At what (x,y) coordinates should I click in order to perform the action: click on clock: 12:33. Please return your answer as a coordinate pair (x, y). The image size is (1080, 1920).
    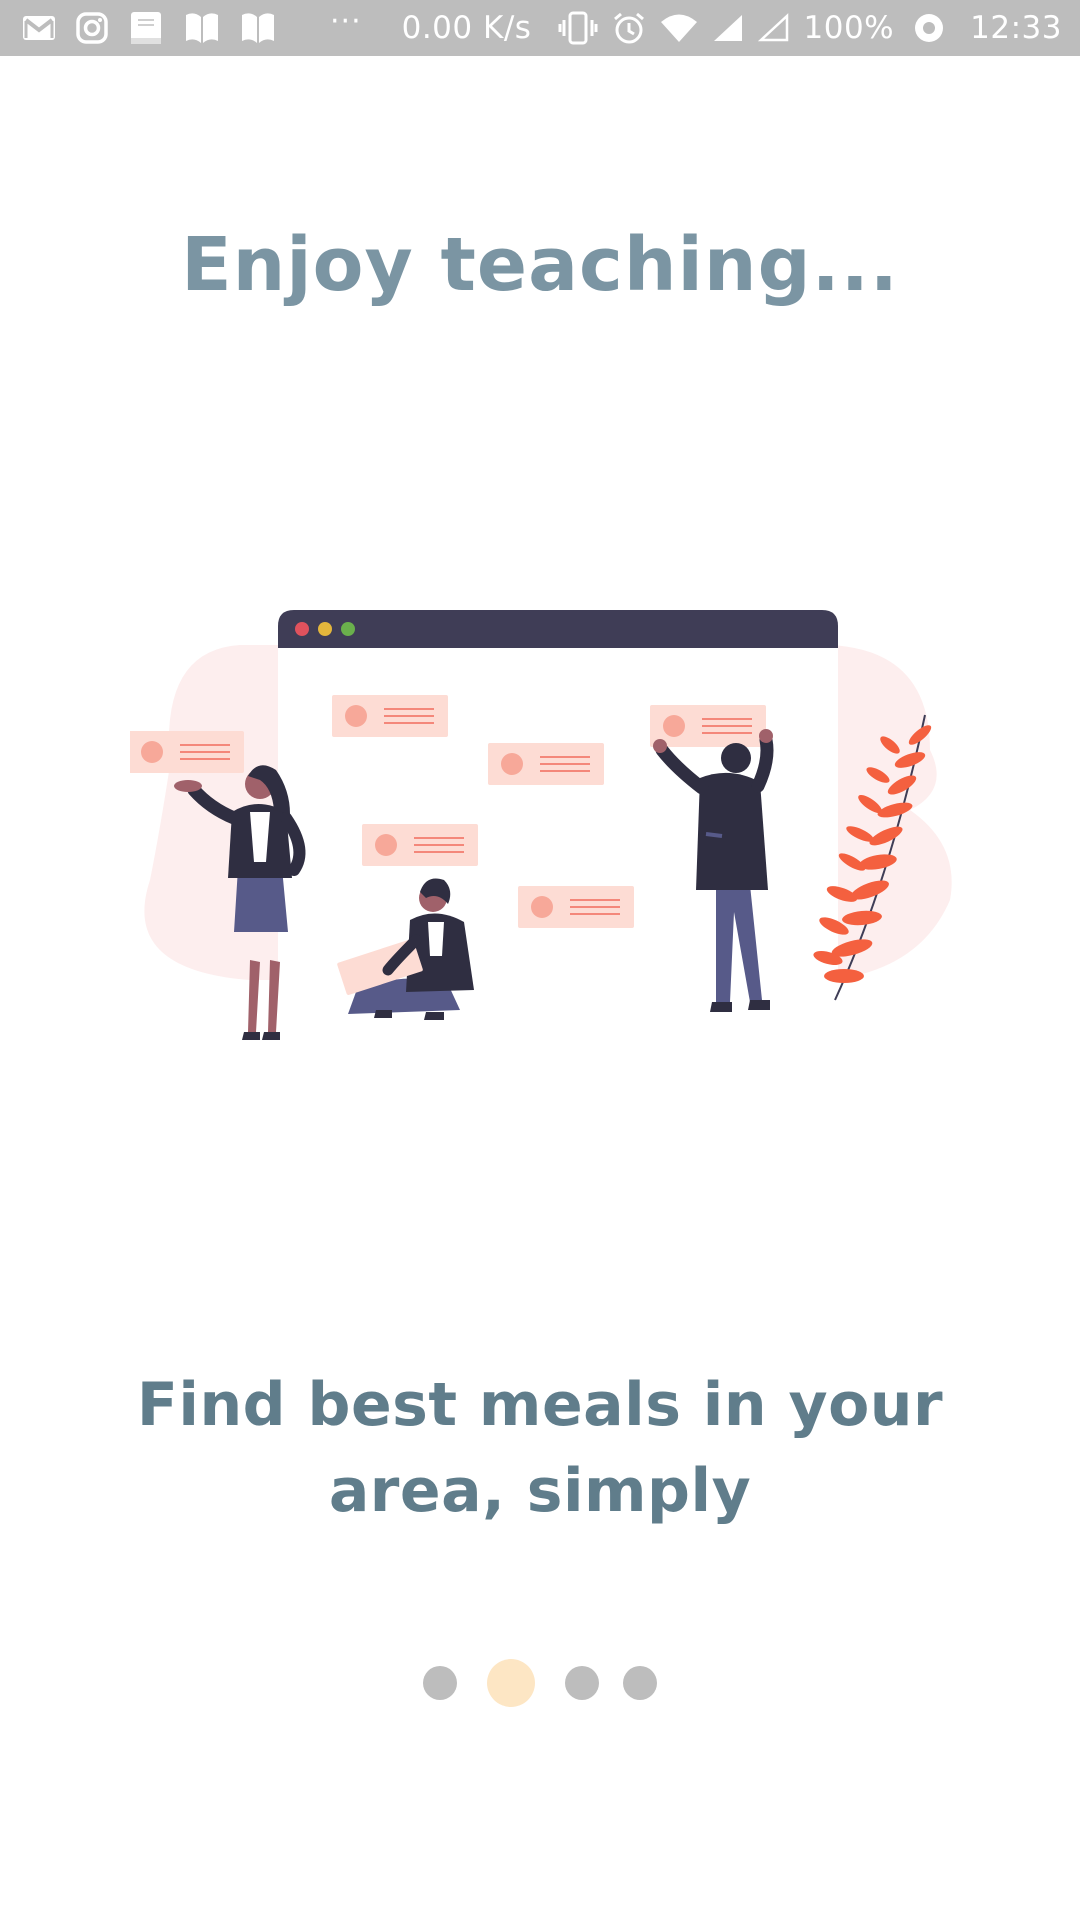
    Looking at the image, I should click on (1016, 28).